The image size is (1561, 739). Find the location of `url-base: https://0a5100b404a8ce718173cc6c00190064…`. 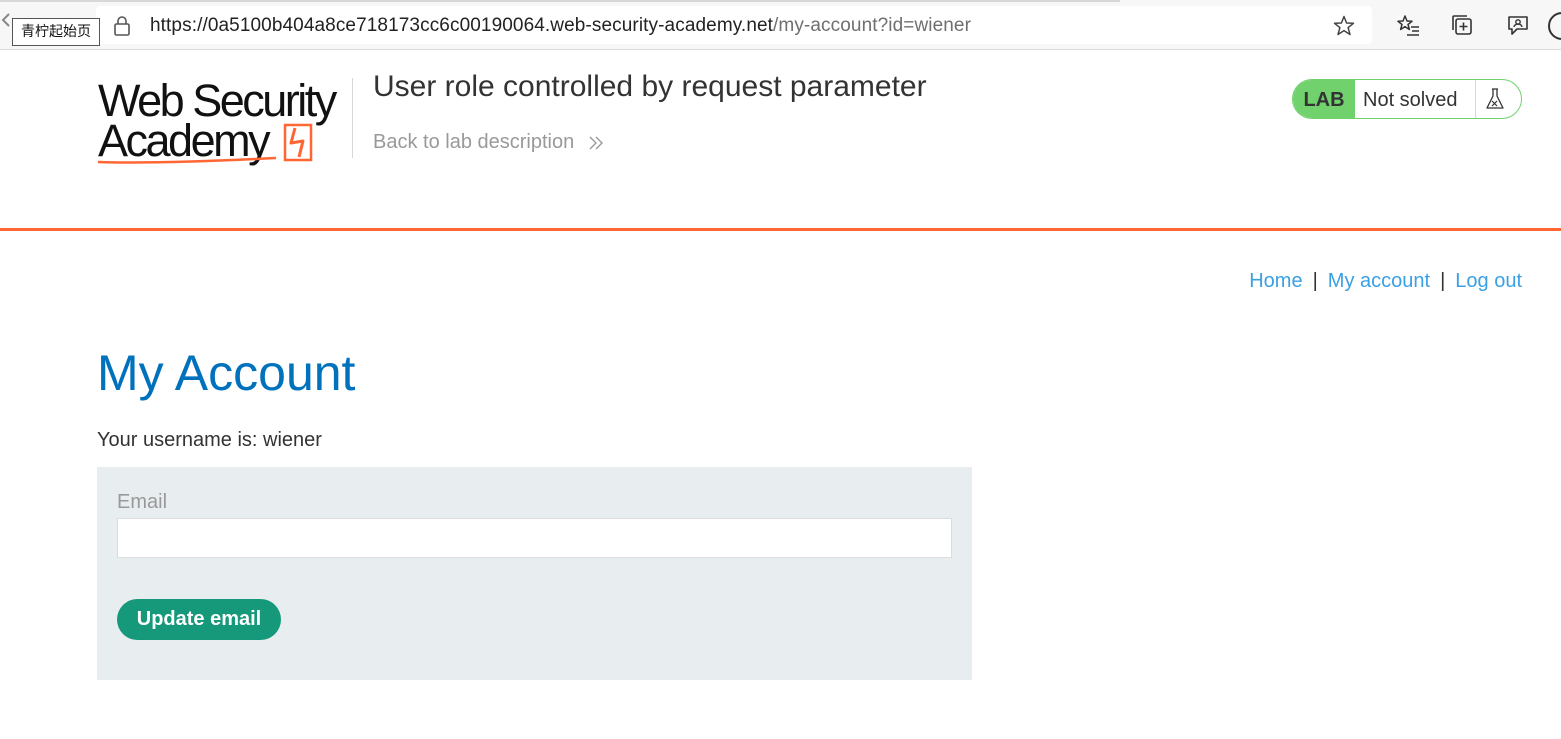

url-base: https://0a5100b404a8ce718173cc6c00190064… is located at coordinates (462, 25).